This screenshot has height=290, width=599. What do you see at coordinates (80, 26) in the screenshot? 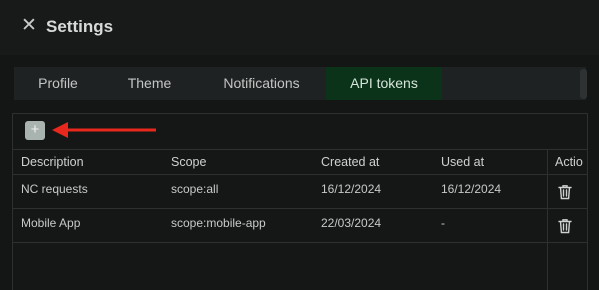
I see `page-title: Settings` at bounding box center [80, 26].